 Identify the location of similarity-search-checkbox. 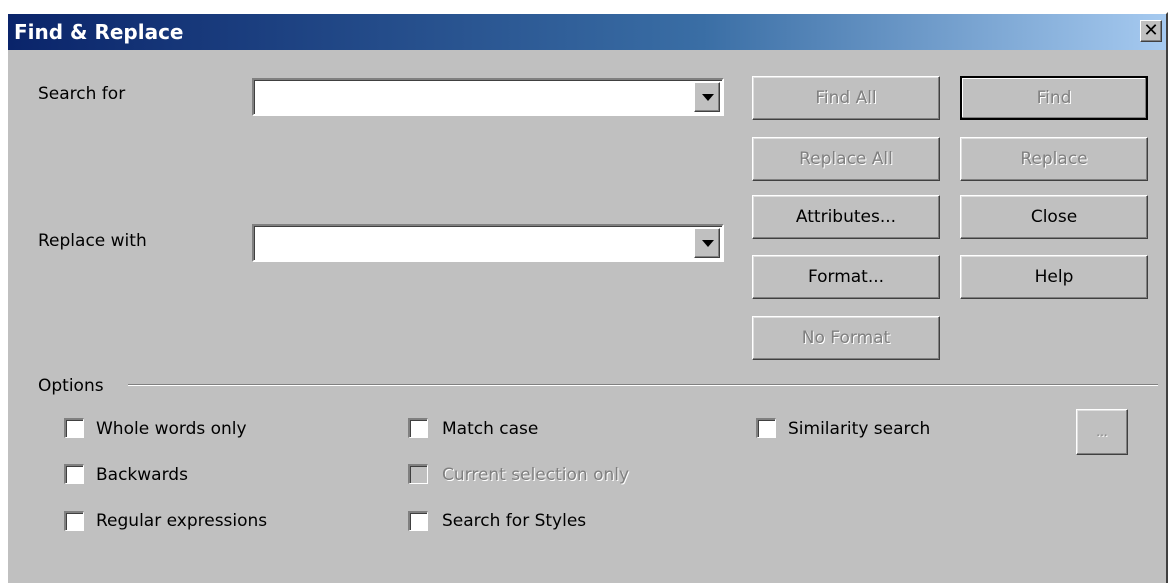
(766, 428).